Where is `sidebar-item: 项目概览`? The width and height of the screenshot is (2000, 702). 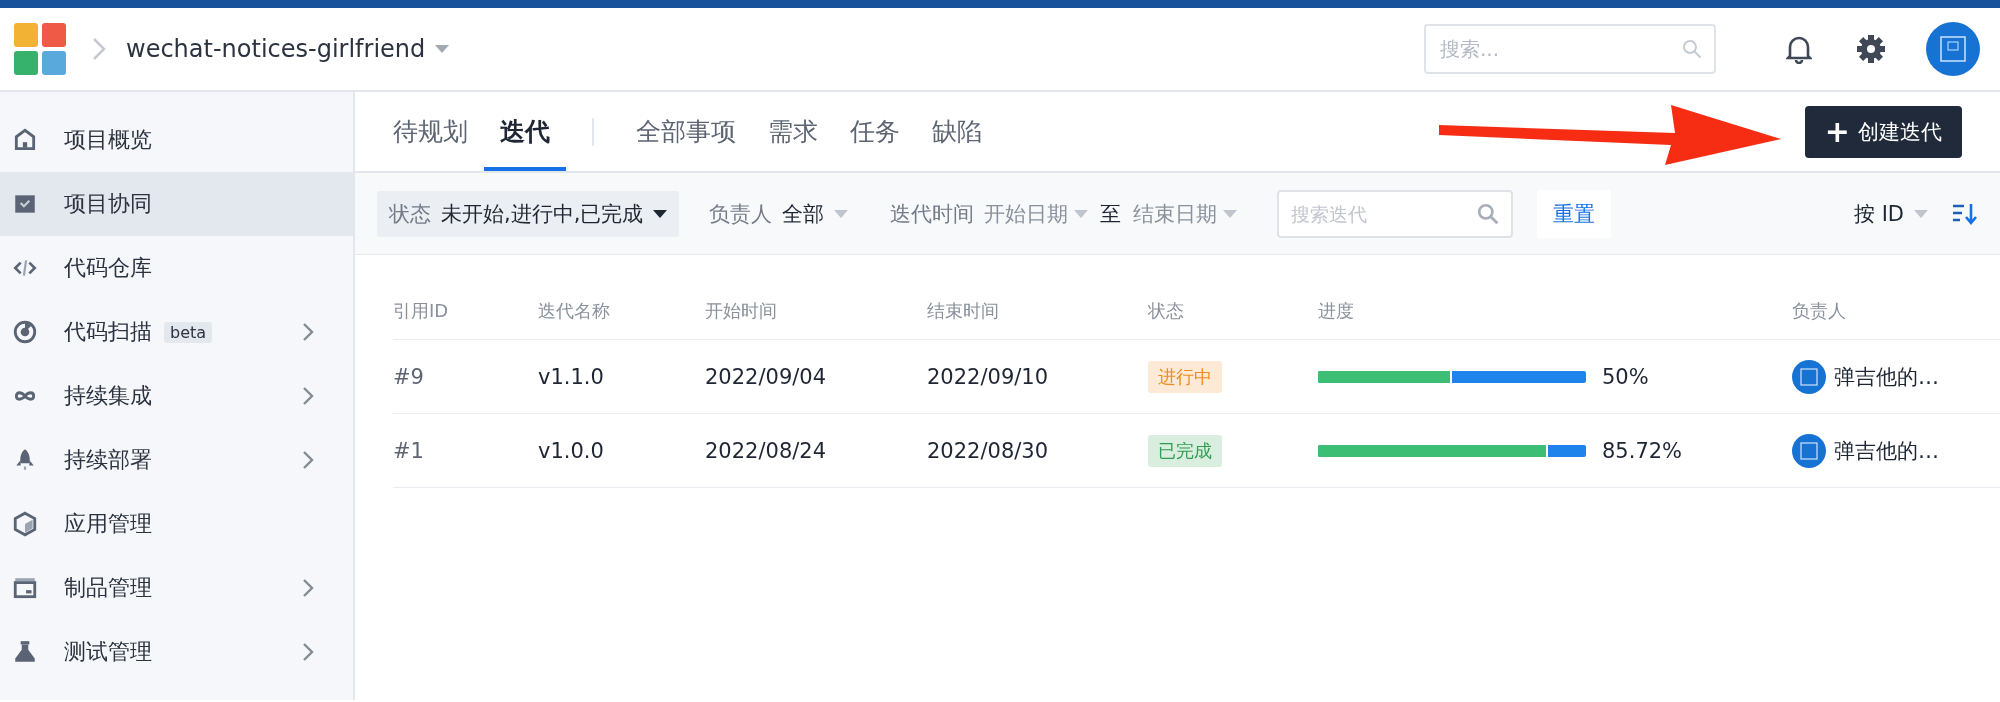 sidebar-item: 项目概览 is located at coordinates (176, 140).